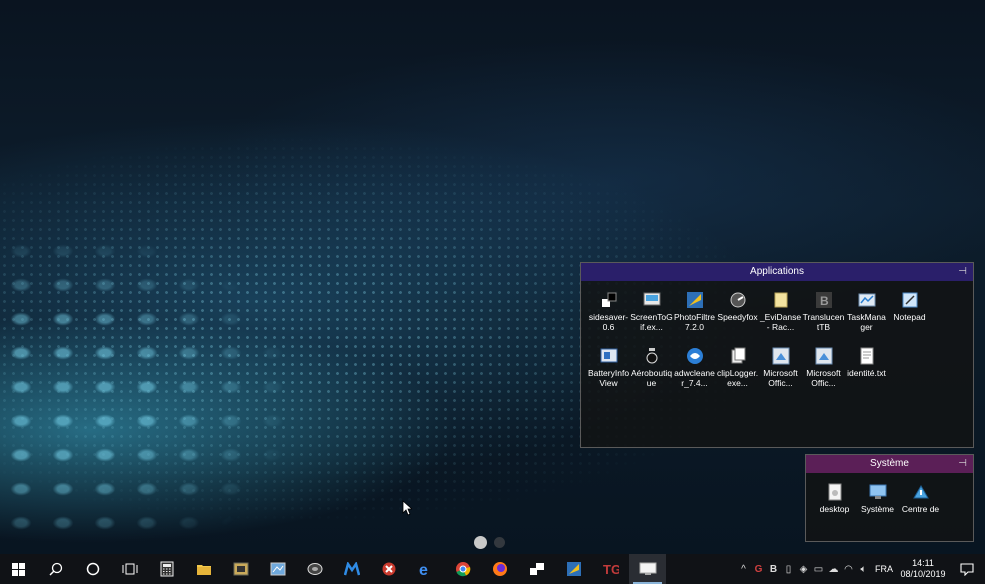  Describe the element at coordinates (609, 356) in the screenshot. I see `batteryinfoview-icon` at that location.